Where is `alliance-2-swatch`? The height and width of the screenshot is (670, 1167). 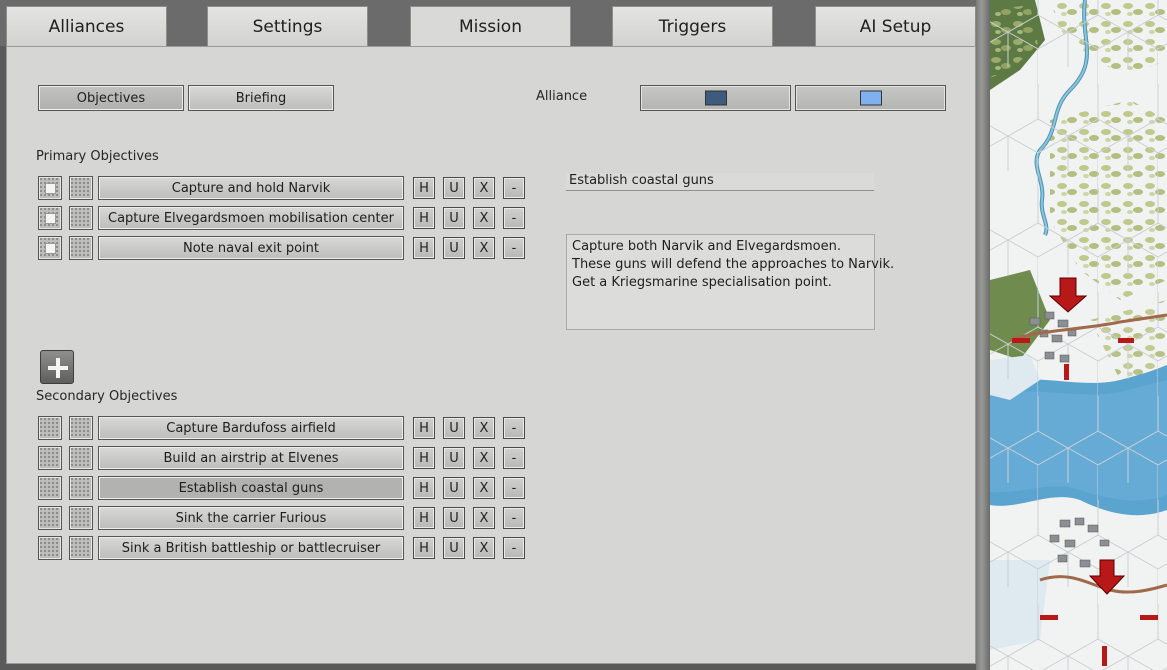 alliance-2-swatch is located at coordinates (870, 98).